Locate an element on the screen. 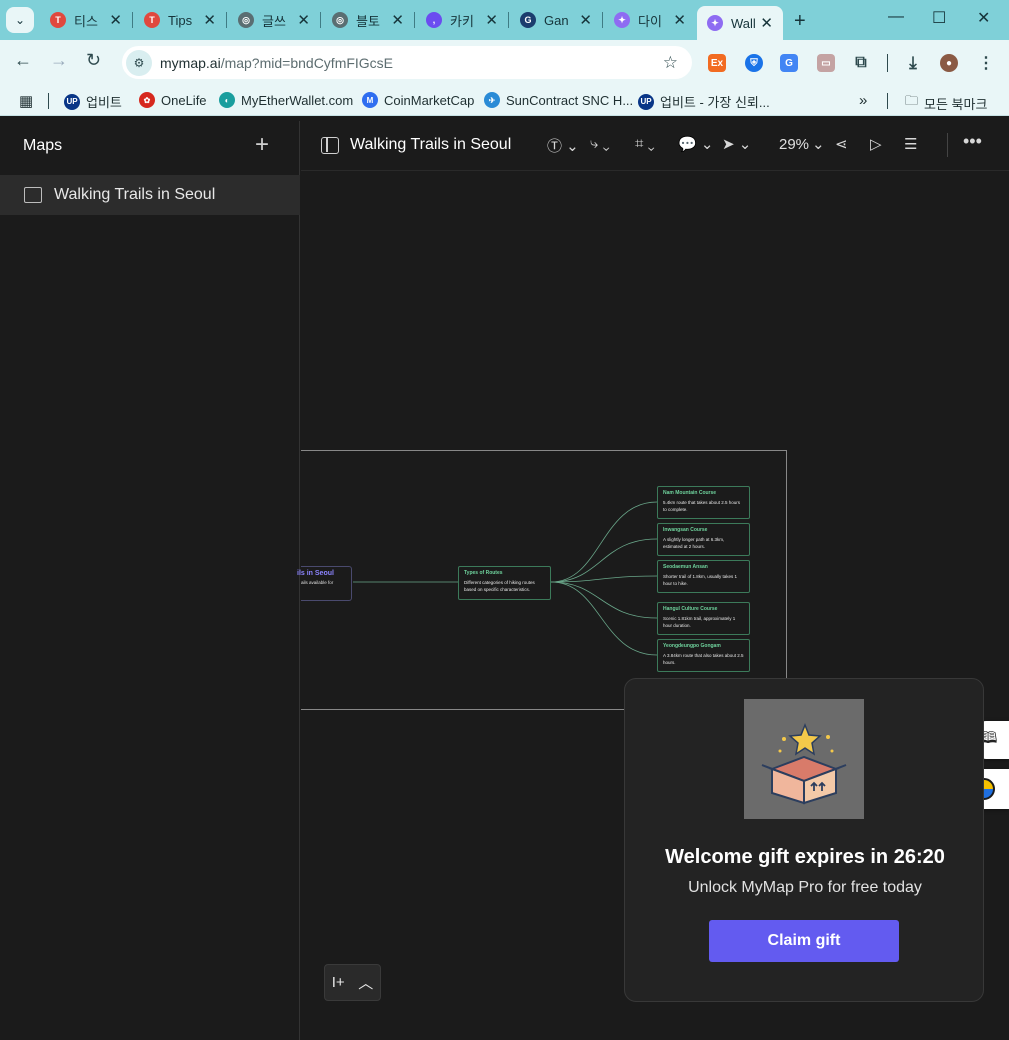 The width and height of the screenshot is (1009, 1040). node-title: Nam Mountain Course is located at coordinates (690, 493).